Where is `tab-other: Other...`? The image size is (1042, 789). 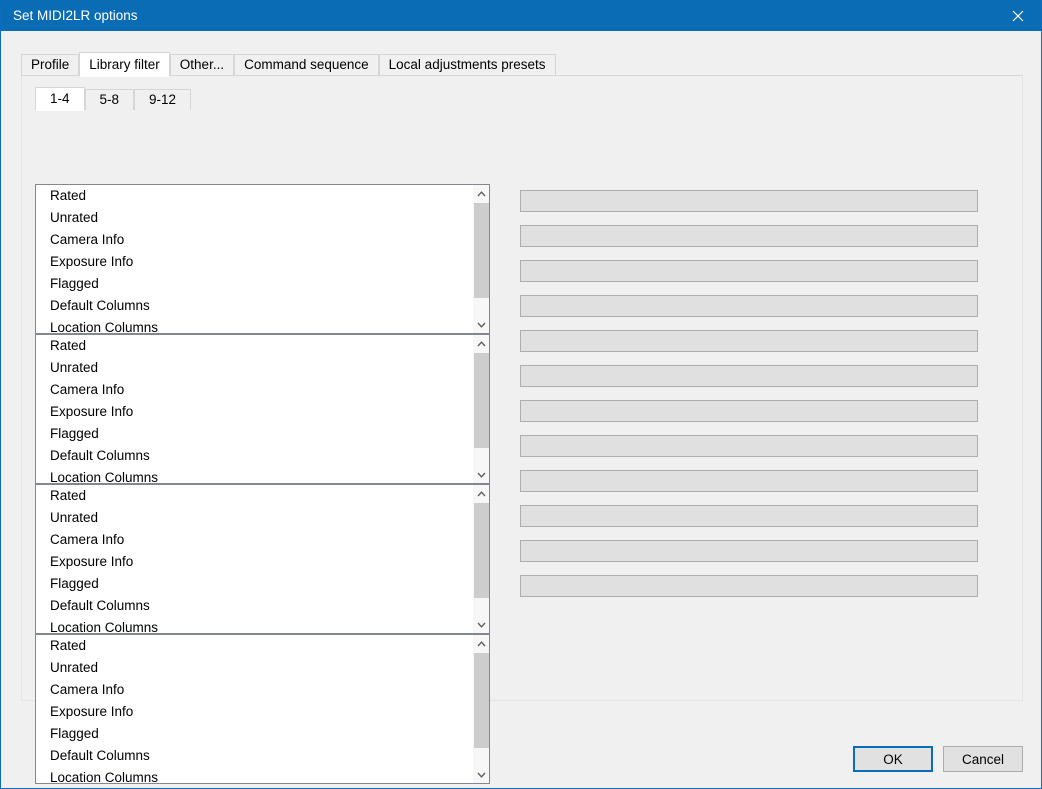
tab-other: Other... is located at coordinates (202, 65).